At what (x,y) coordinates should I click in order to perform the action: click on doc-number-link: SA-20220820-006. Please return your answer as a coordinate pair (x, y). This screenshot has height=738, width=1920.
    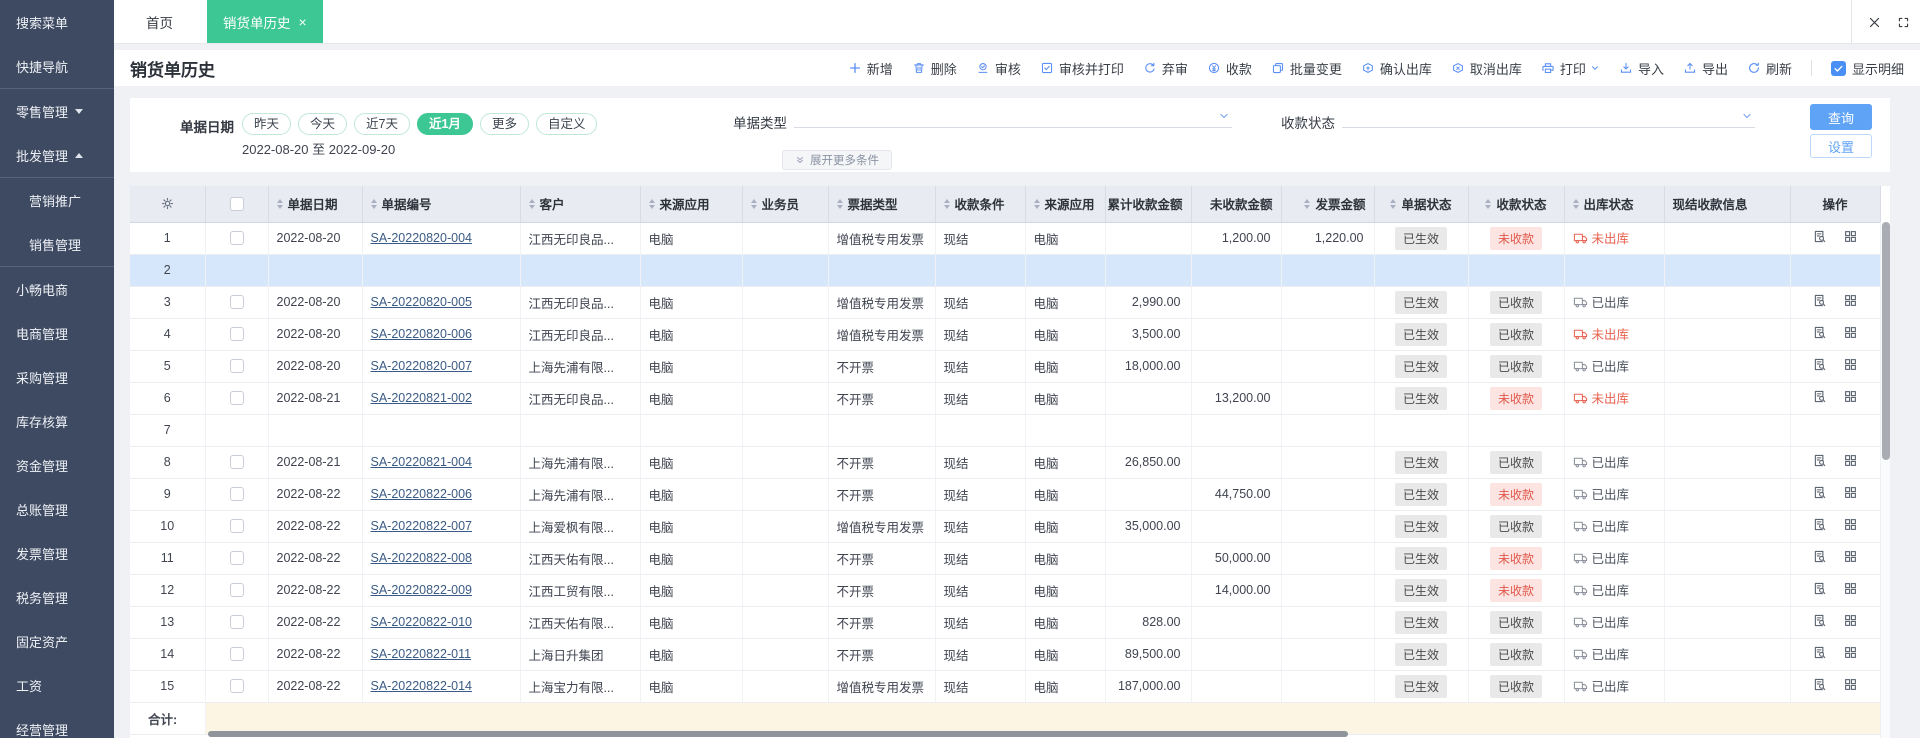
    Looking at the image, I should click on (421, 334).